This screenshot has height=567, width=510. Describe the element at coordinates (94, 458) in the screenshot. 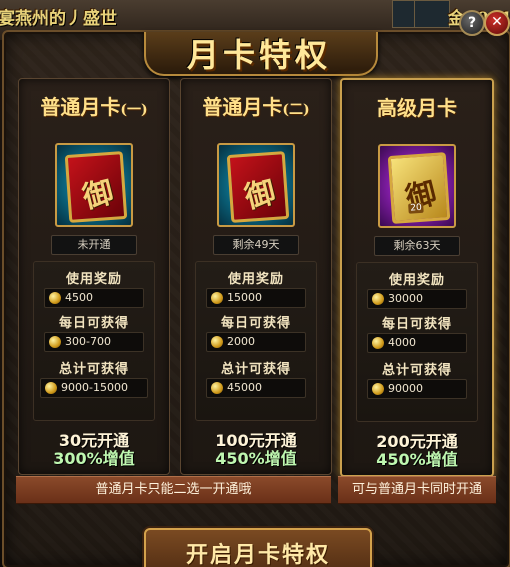

I see `card-bonus: 300%增值` at that location.